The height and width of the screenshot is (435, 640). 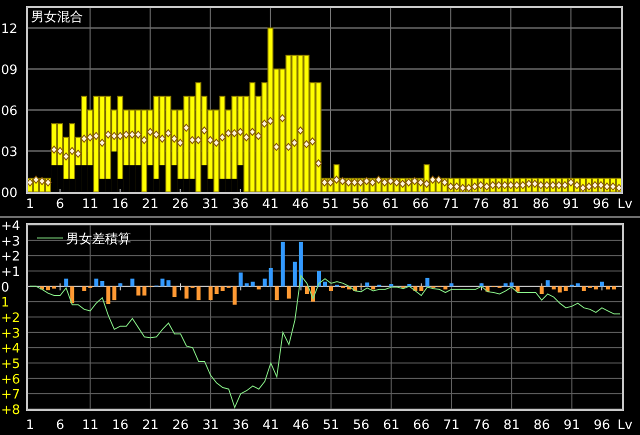 I want to click on chart-title: 男女混合, so click(x=57, y=17).